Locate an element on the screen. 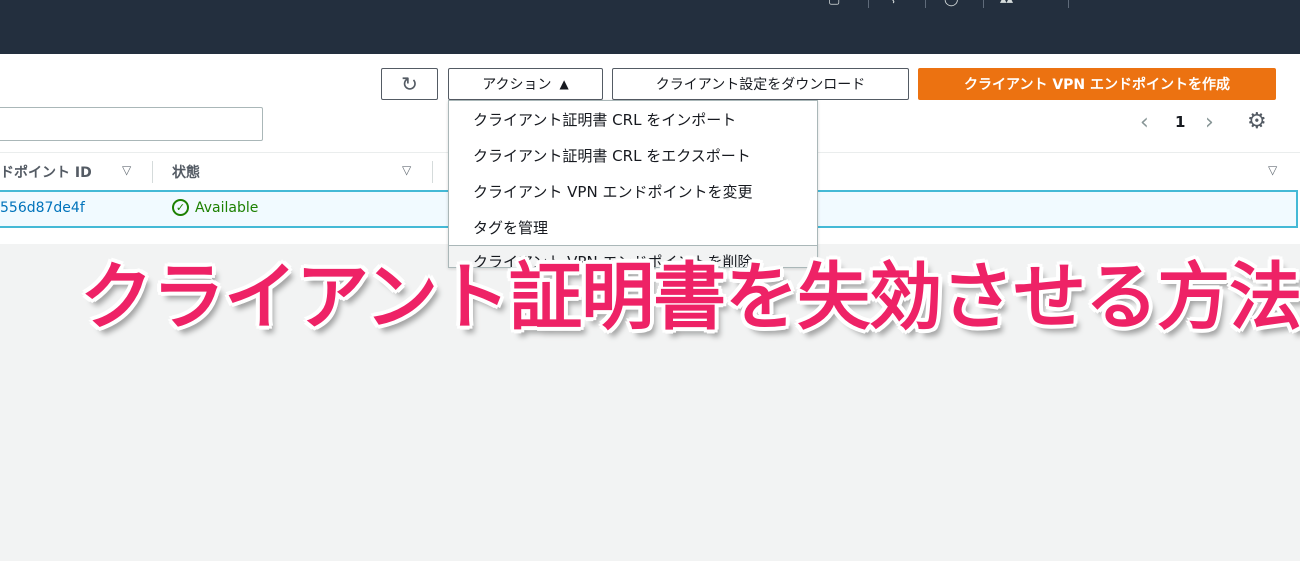 This screenshot has width=1300, height=561. menu-item-manage-tags: タグを管理 is located at coordinates (510, 227).